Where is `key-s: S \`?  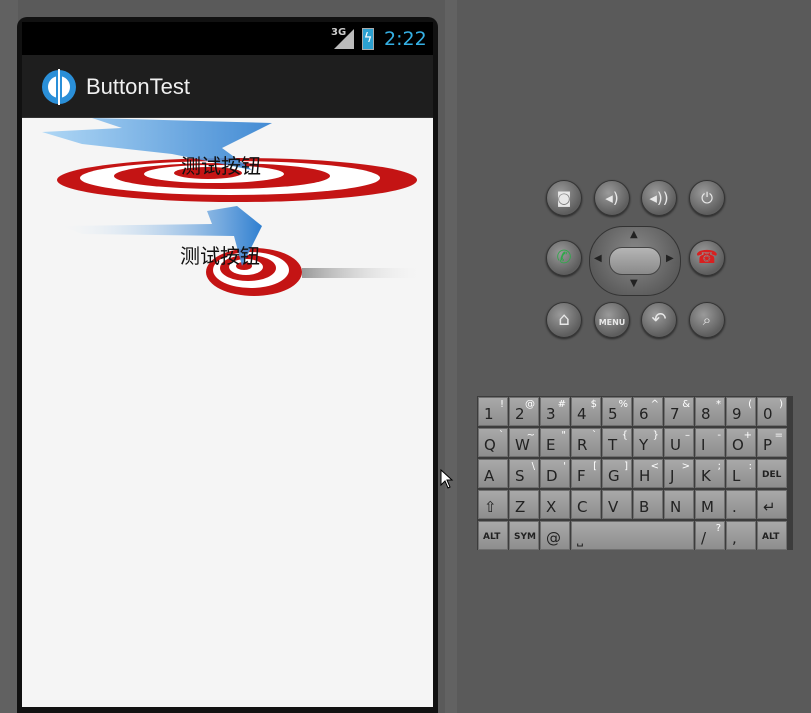
key-s: S \ is located at coordinates (524, 473).